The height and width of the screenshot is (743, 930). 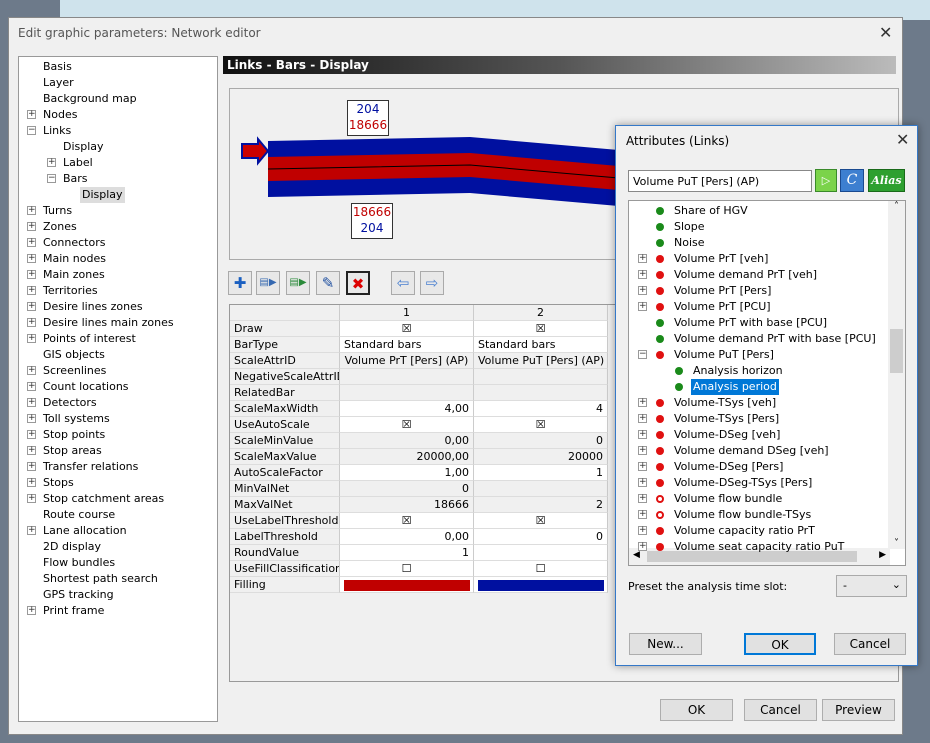 What do you see at coordinates (826, 180) in the screenshot?
I see `apply-button: ▷` at bounding box center [826, 180].